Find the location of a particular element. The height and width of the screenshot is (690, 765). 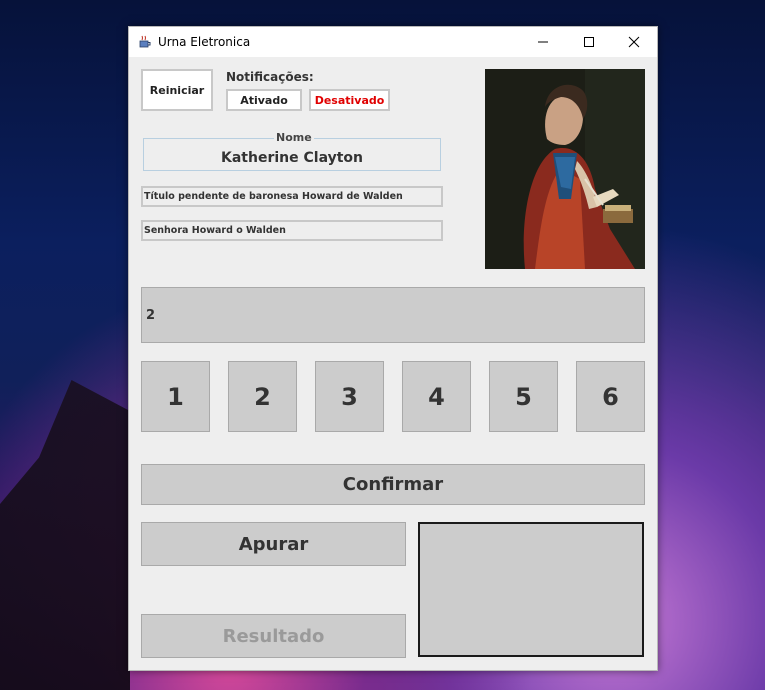

title-bar: Urna Eletronica is located at coordinates (393, 42).